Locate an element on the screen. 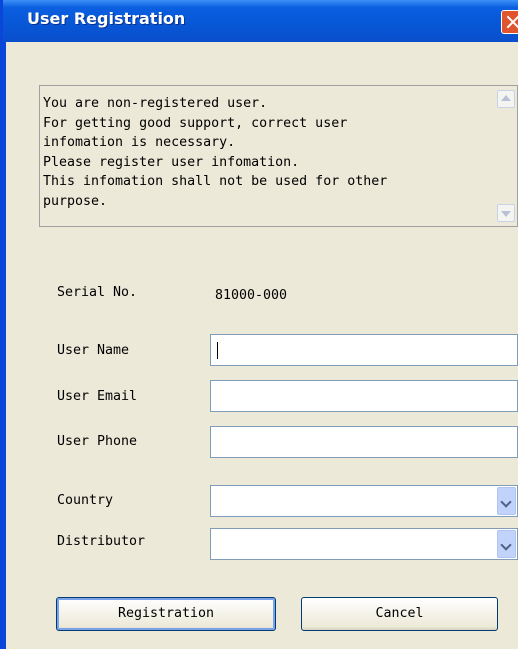 The height and width of the screenshot is (649, 518). country-label: Country is located at coordinates (85, 500).